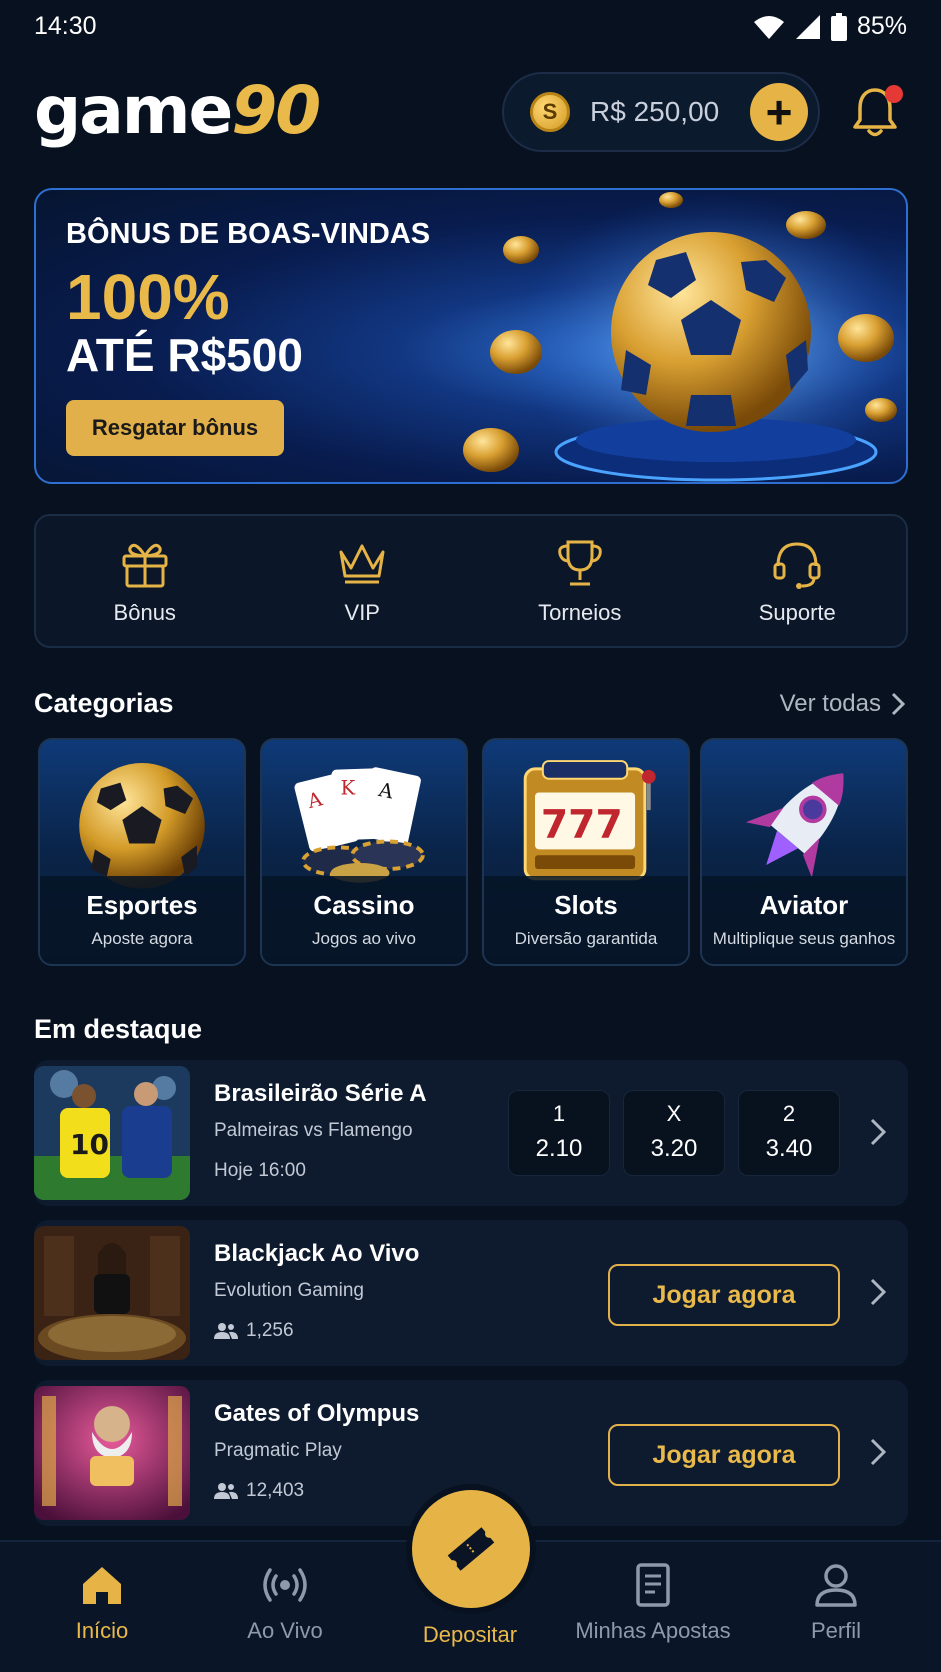 This screenshot has height=1672, width=941. What do you see at coordinates (794, 825) in the screenshot?
I see `rocket-icon` at bounding box center [794, 825].